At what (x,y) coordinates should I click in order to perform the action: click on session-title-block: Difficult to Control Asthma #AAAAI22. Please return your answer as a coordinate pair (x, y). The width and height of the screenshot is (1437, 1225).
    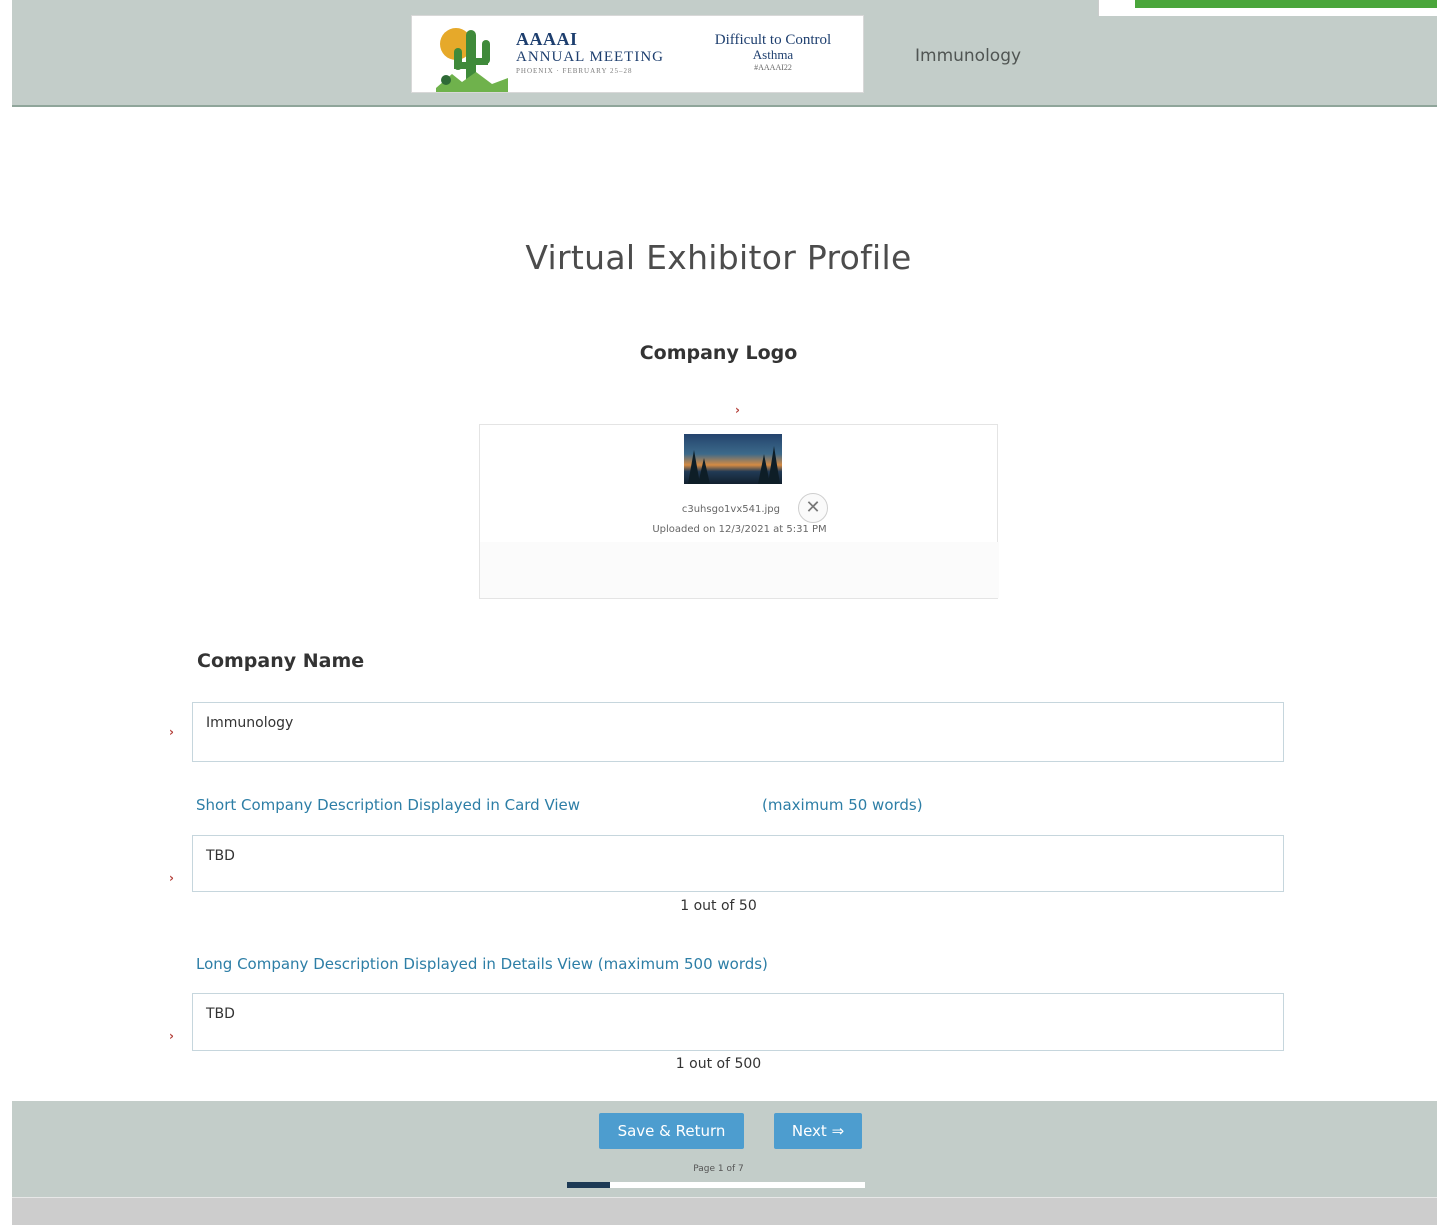
    Looking at the image, I should click on (773, 53).